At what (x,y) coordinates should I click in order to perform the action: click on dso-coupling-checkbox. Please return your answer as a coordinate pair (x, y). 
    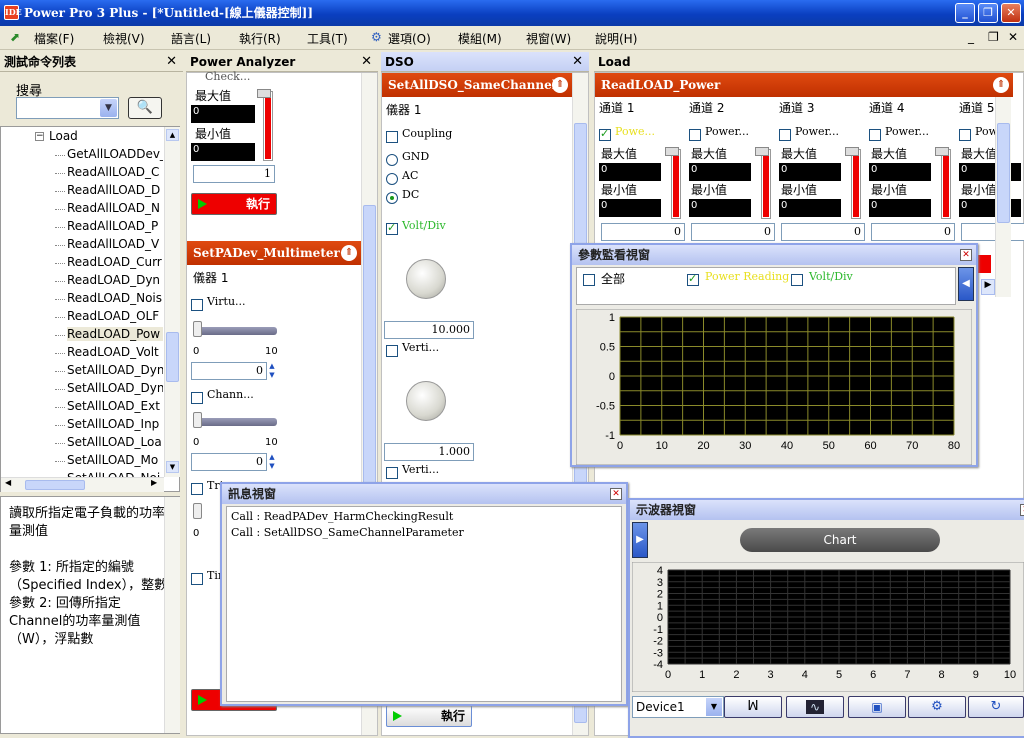
    Looking at the image, I should click on (392, 136).